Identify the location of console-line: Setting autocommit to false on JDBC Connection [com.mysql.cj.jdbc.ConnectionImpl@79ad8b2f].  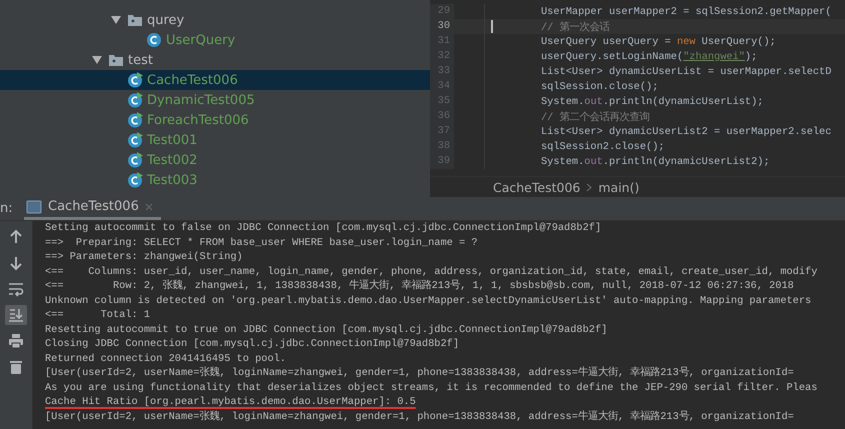
(323, 228).